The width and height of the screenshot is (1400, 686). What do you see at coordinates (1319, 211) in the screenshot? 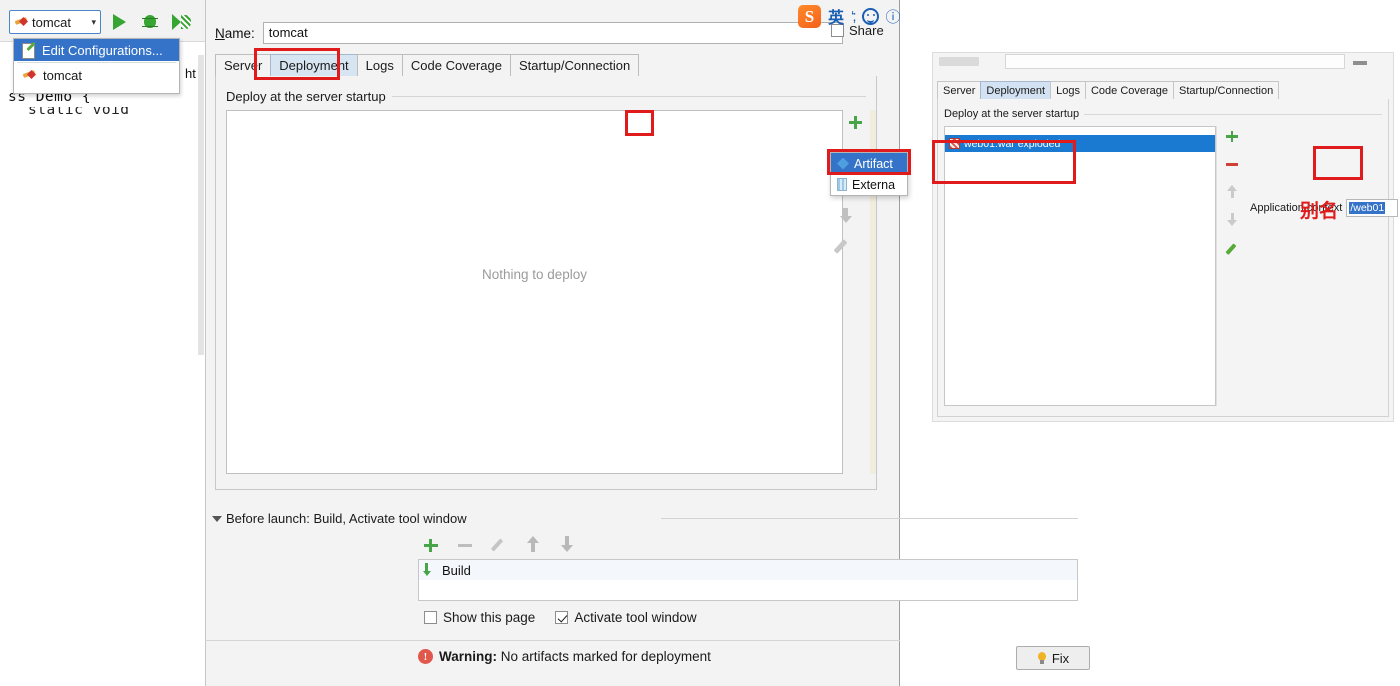
I see `annotation-label-alias: 别名` at bounding box center [1319, 211].